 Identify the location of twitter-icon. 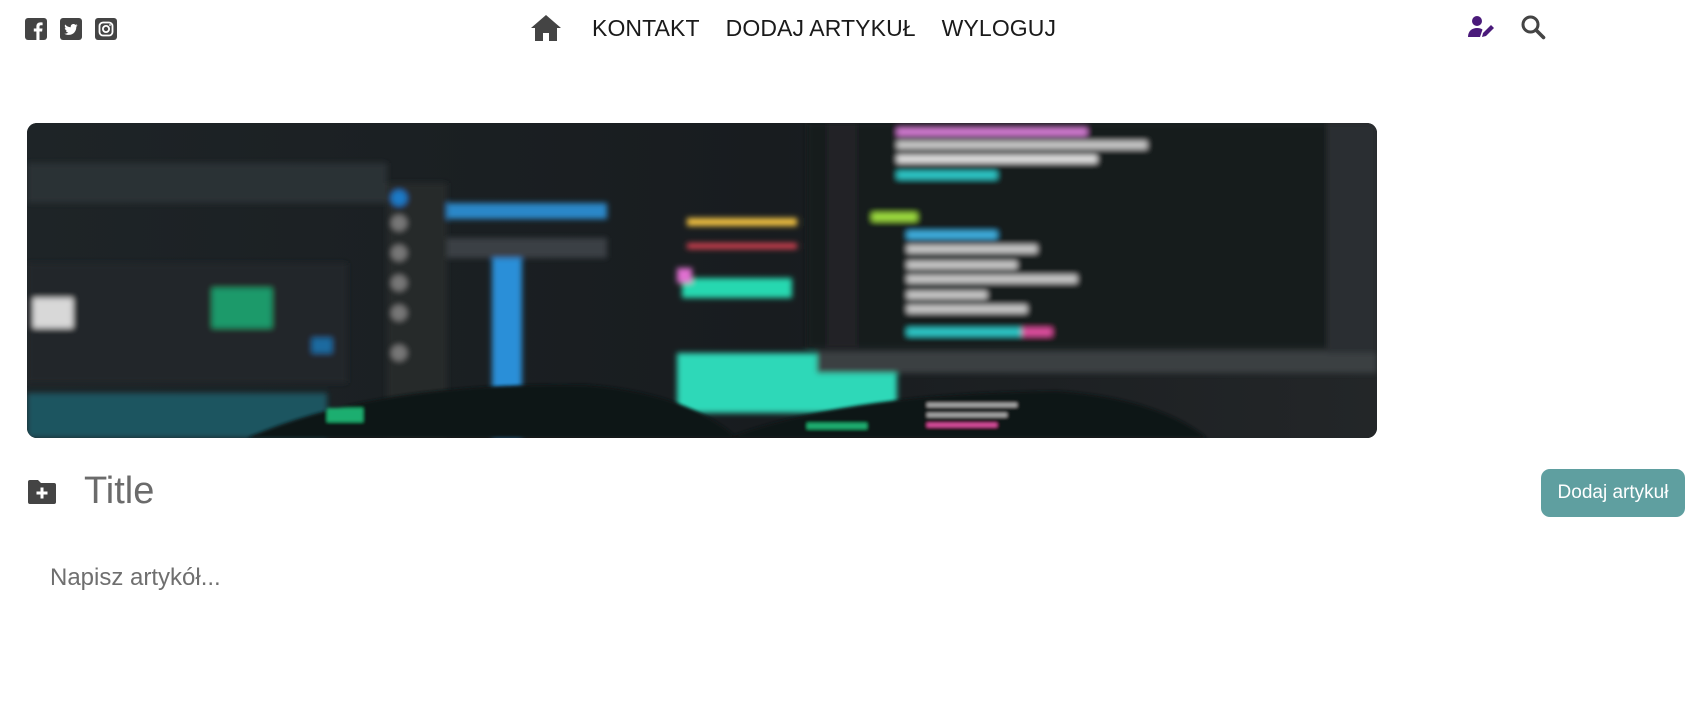
(71, 29).